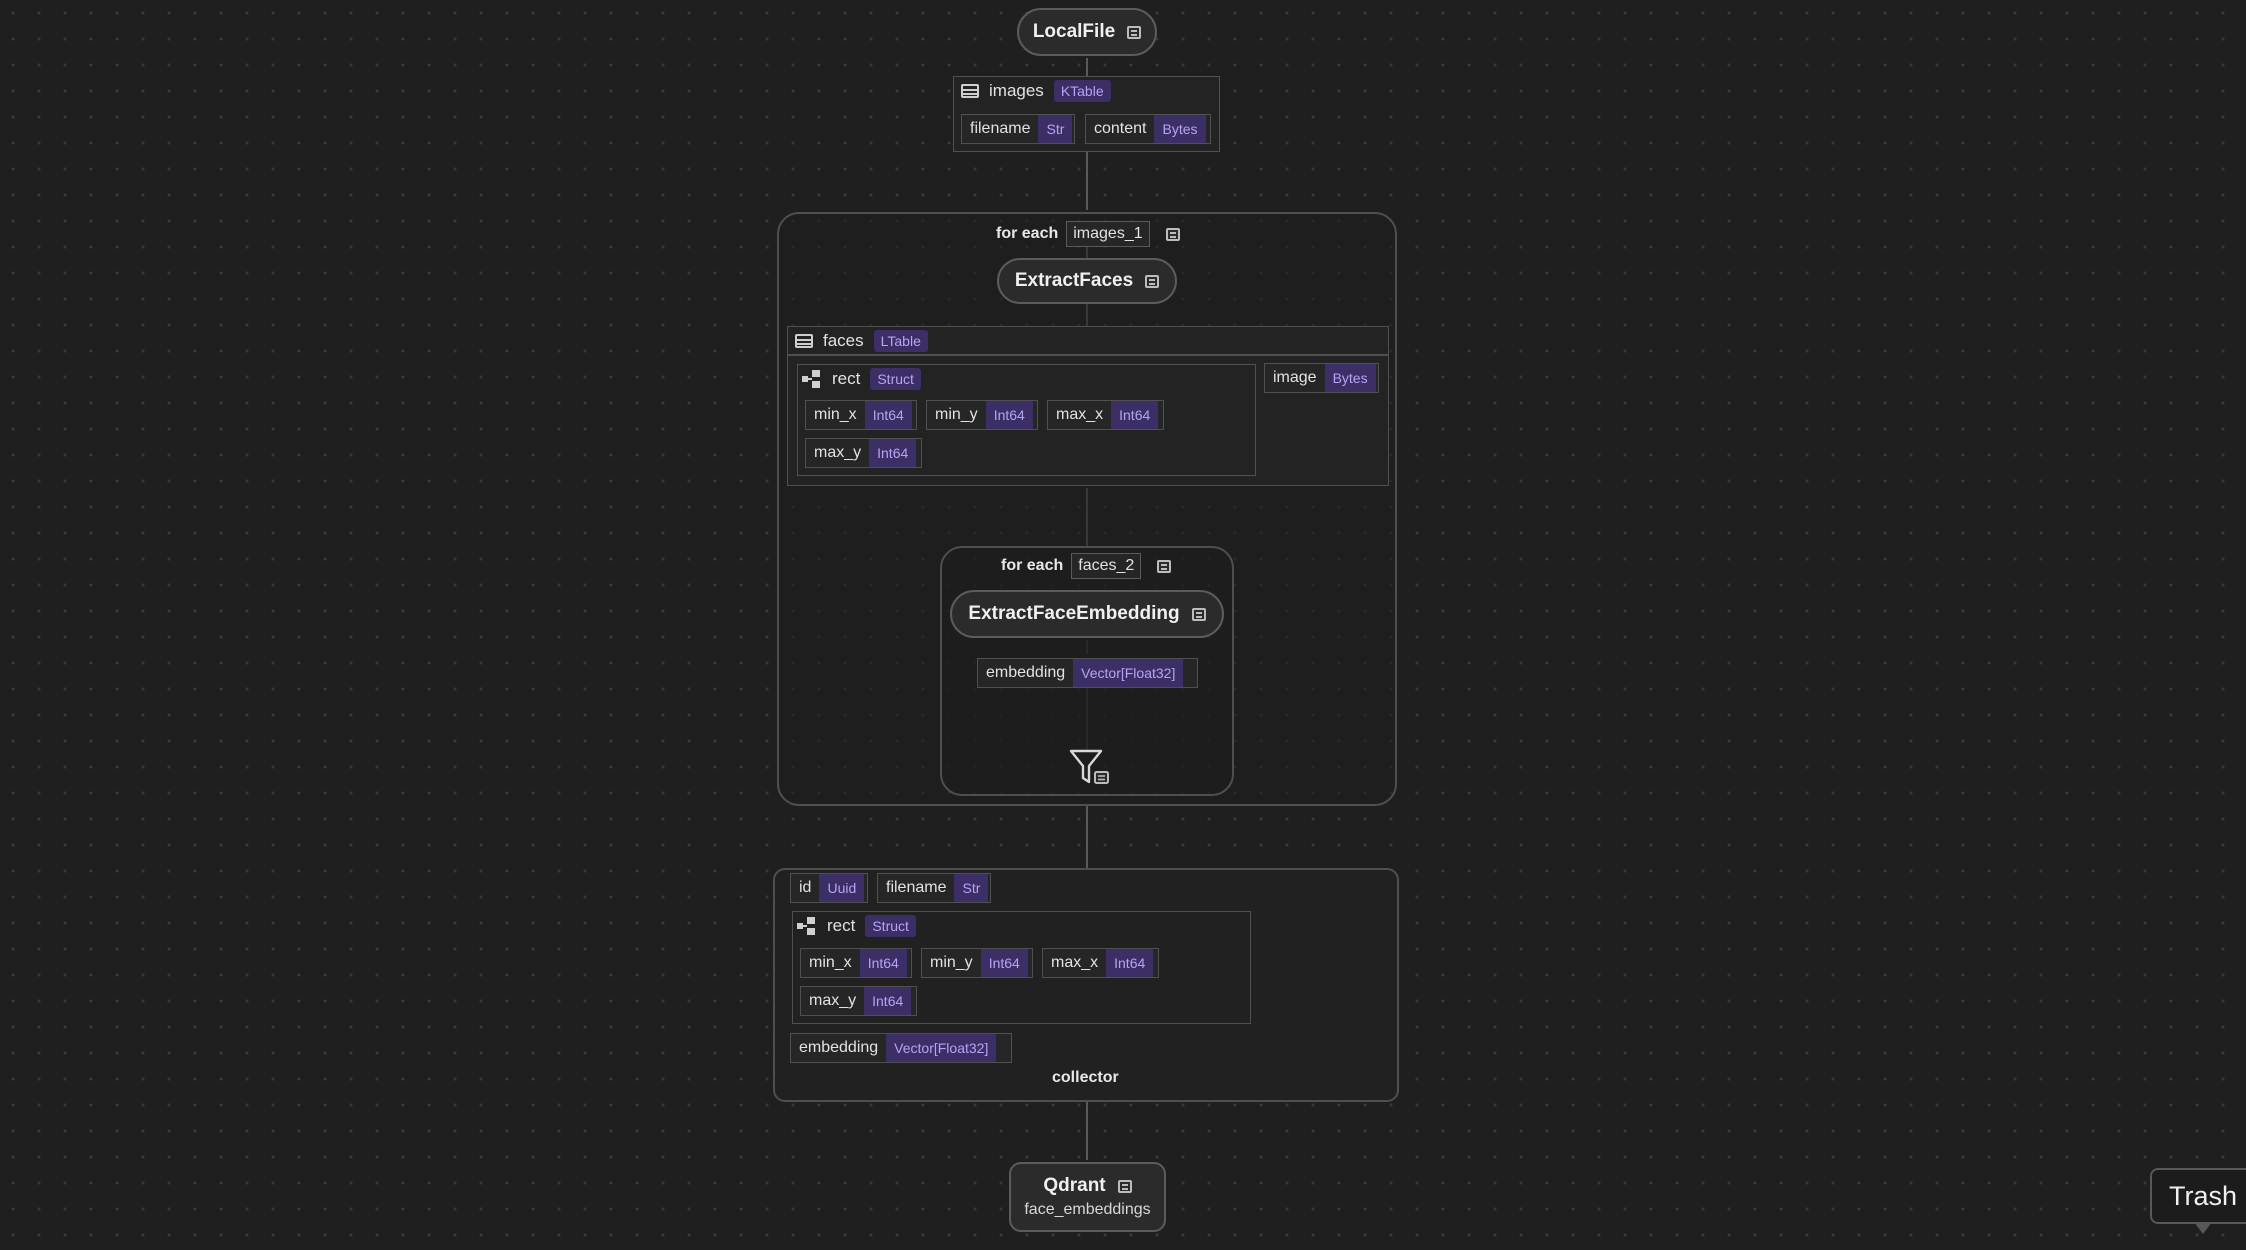  Describe the element at coordinates (1074, 31) in the screenshot. I see `source-title: LocalFile` at that location.